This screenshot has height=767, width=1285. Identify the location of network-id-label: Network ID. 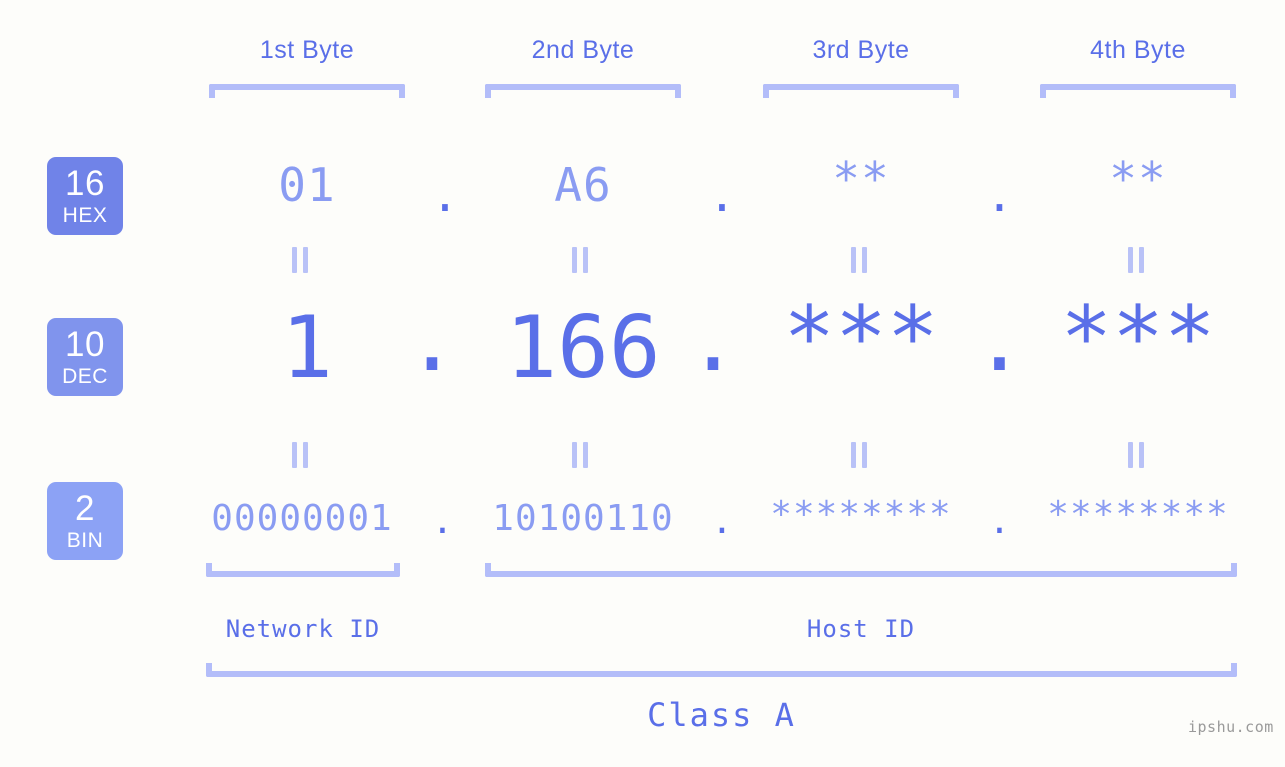
(303, 629).